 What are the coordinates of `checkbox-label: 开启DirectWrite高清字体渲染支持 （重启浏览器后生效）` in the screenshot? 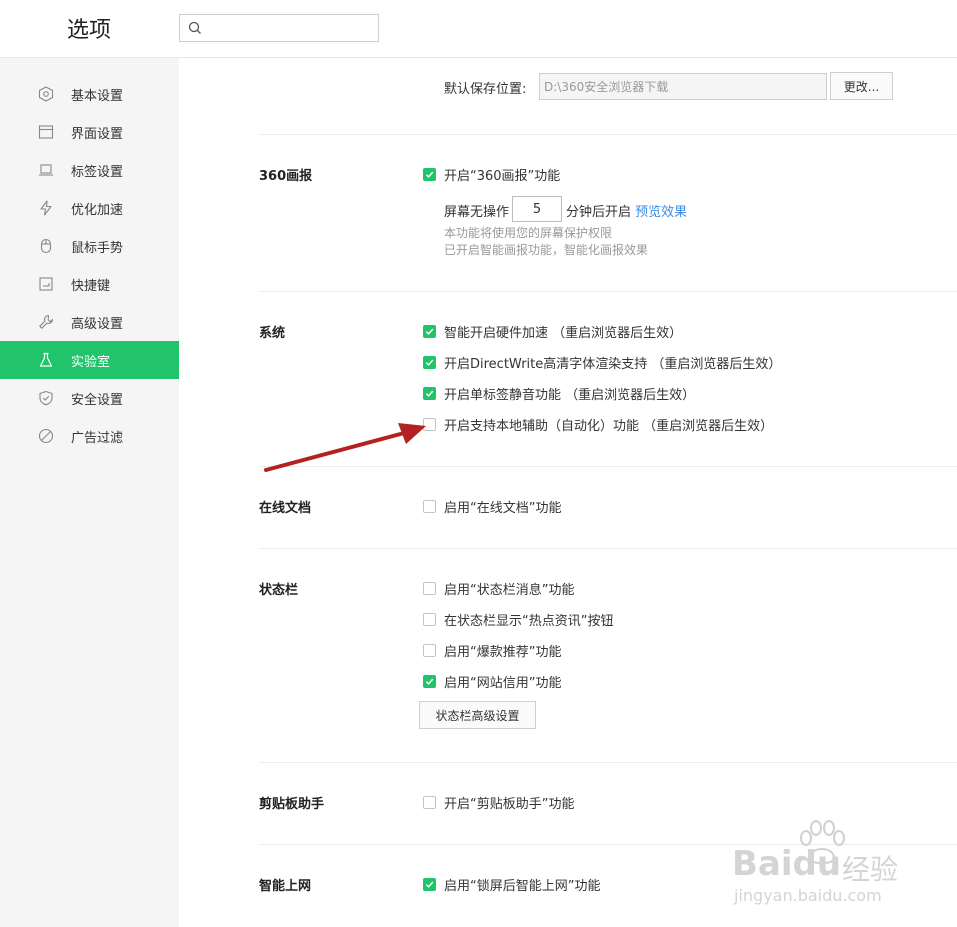 It's located at (613, 364).